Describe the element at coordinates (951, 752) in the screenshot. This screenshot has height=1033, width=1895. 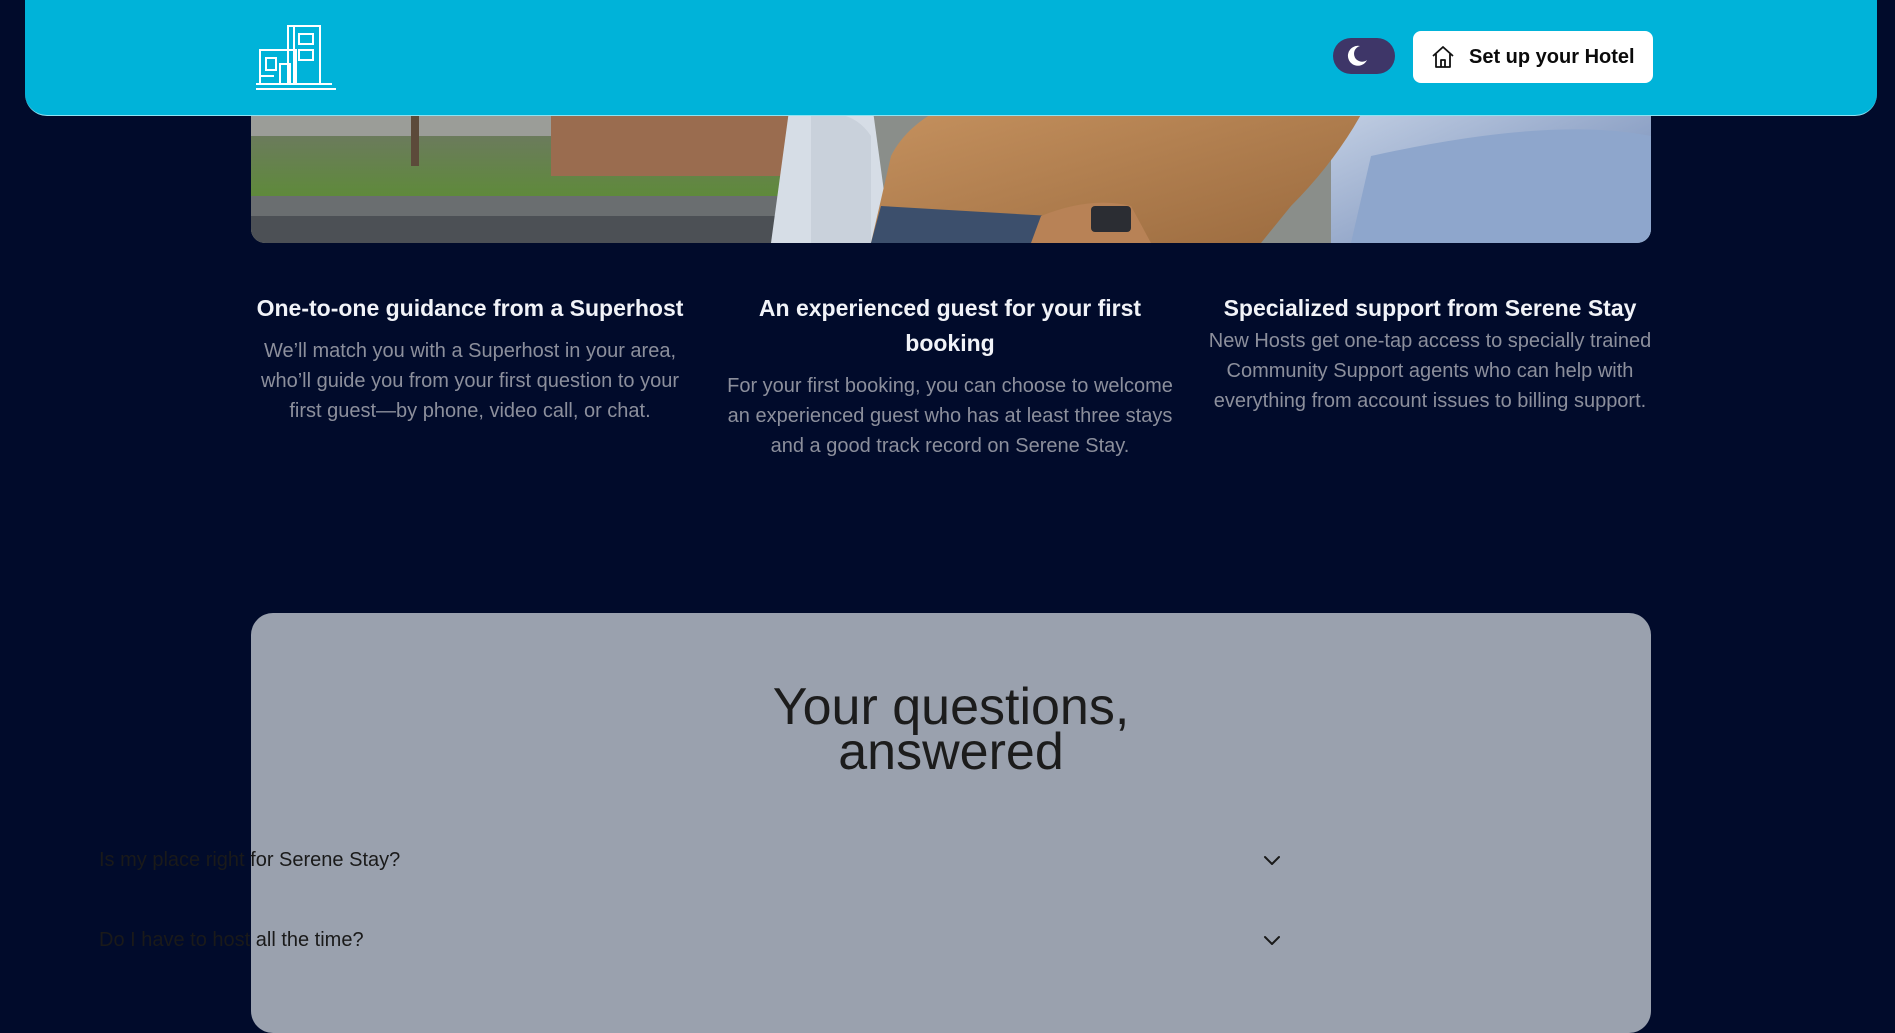
I see `faq-heading-line-2: answered` at that location.